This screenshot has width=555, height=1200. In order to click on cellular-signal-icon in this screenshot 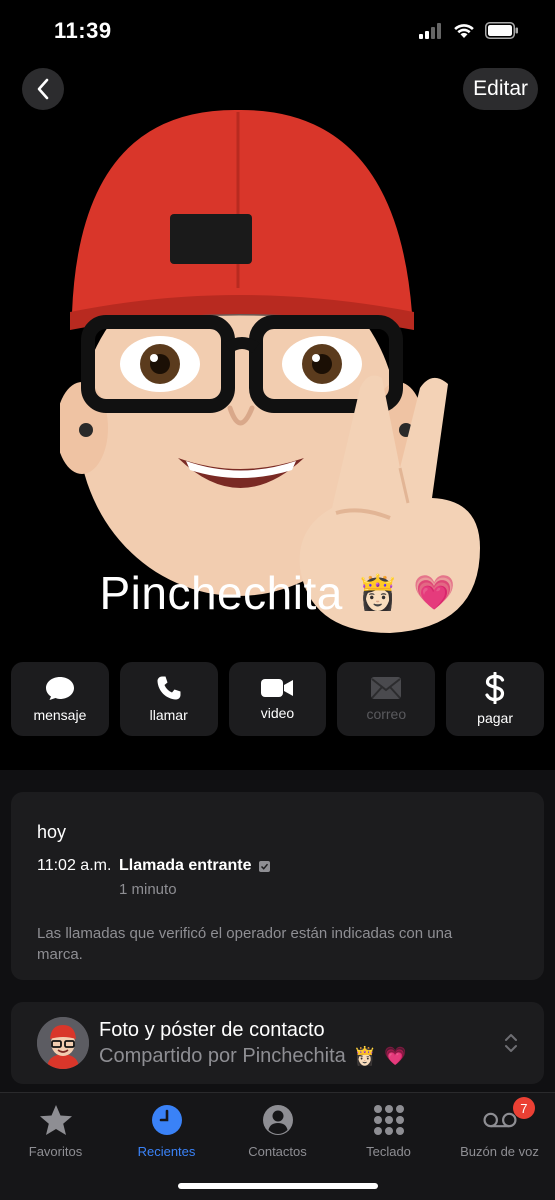, I will do `click(430, 30)`.